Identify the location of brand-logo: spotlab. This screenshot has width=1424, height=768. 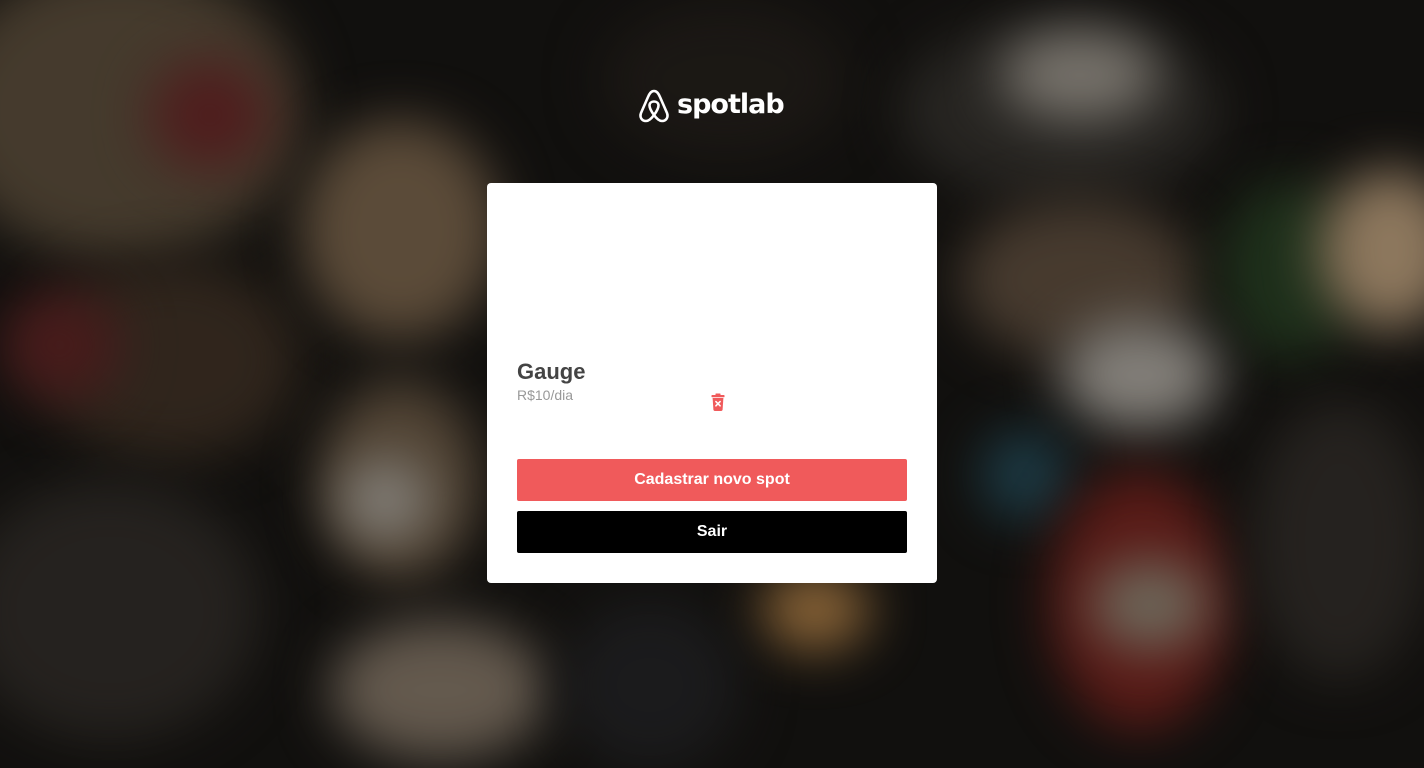
(711, 106).